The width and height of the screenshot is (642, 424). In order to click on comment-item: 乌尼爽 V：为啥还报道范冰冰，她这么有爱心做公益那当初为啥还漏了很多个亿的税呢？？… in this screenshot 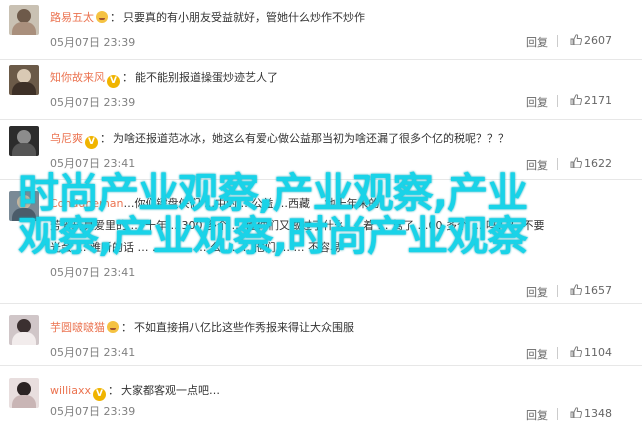, I will do `click(321, 150)`.